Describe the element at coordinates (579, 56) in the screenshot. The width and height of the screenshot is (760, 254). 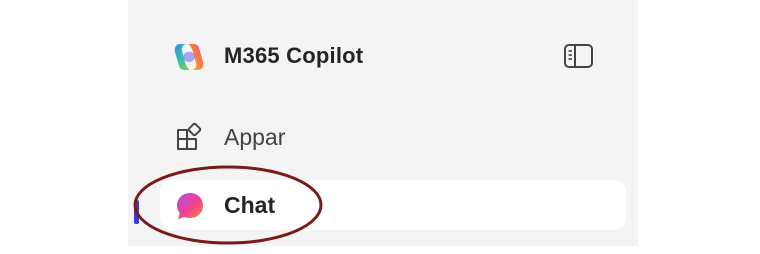
I see `sidebar-toggle-icon` at that location.